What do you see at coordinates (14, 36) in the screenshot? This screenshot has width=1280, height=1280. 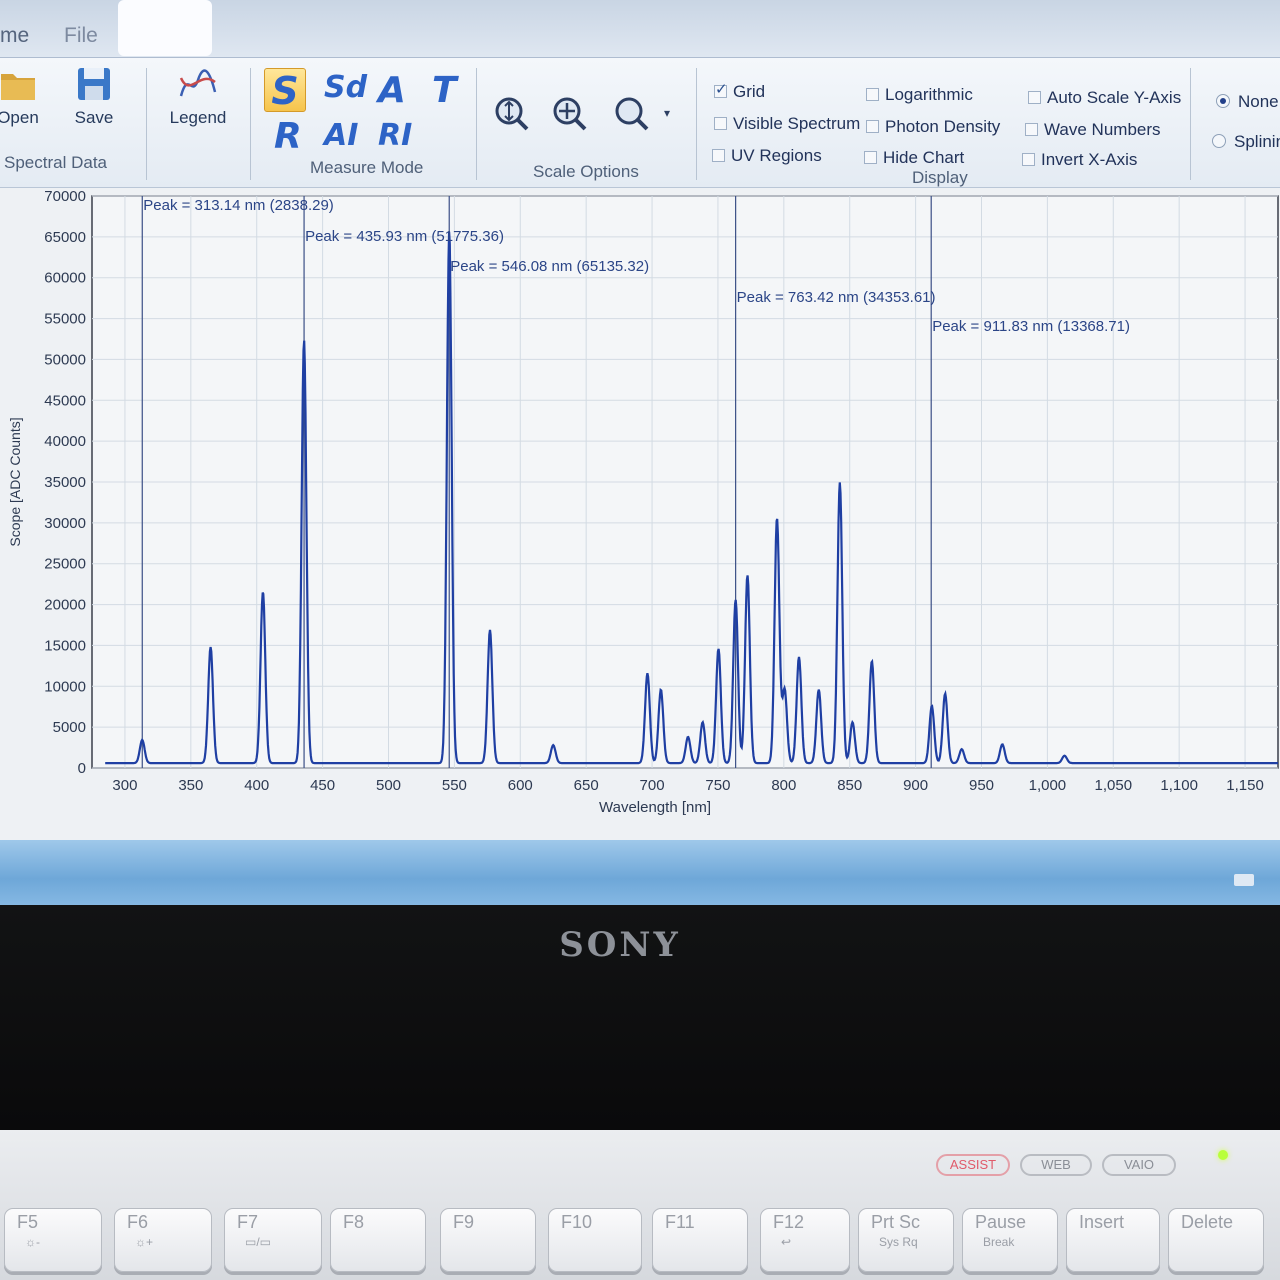 I see `tab-home: me` at bounding box center [14, 36].